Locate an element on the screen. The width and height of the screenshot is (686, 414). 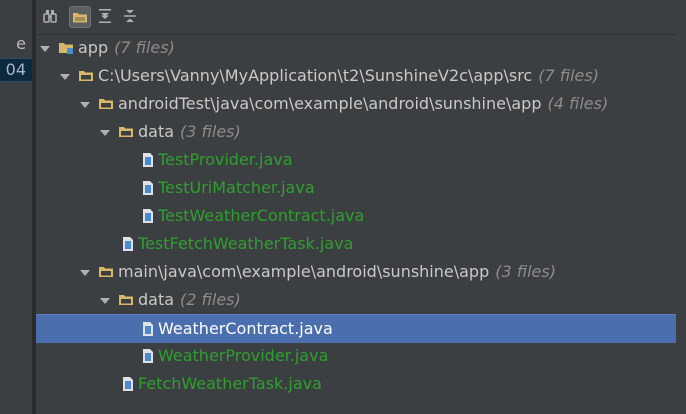
left-panel-cell-text: e is located at coordinates (21, 43).